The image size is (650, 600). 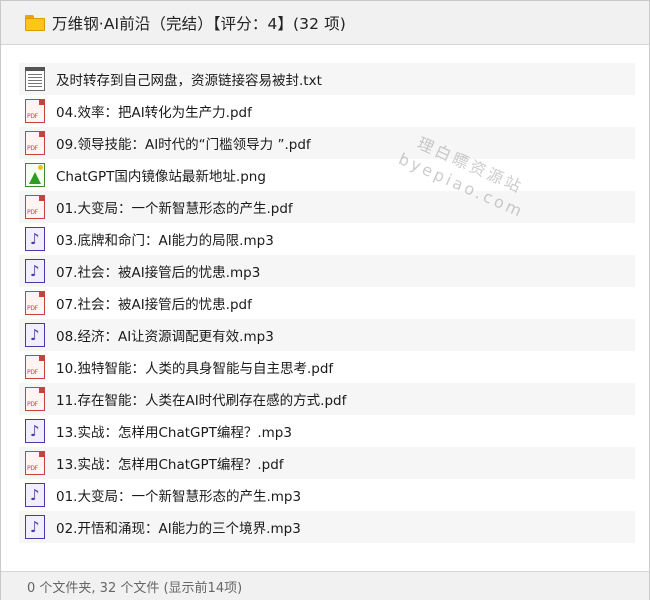 What do you see at coordinates (327, 271) in the screenshot?
I see `file-row: ♪ 07.社会：被AI接管后的忧患.mp3` at bounding box center [327, 271].